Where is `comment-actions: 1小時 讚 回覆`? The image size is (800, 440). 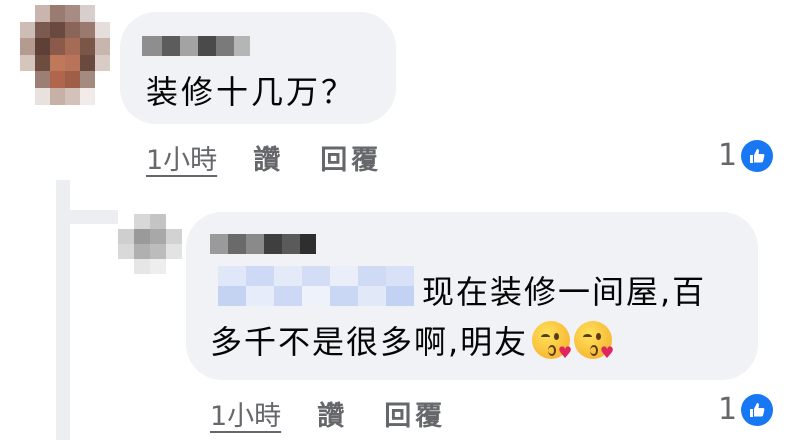
comment-actions: 1小時 讚 回覆 is located at coordinates (264, 157).